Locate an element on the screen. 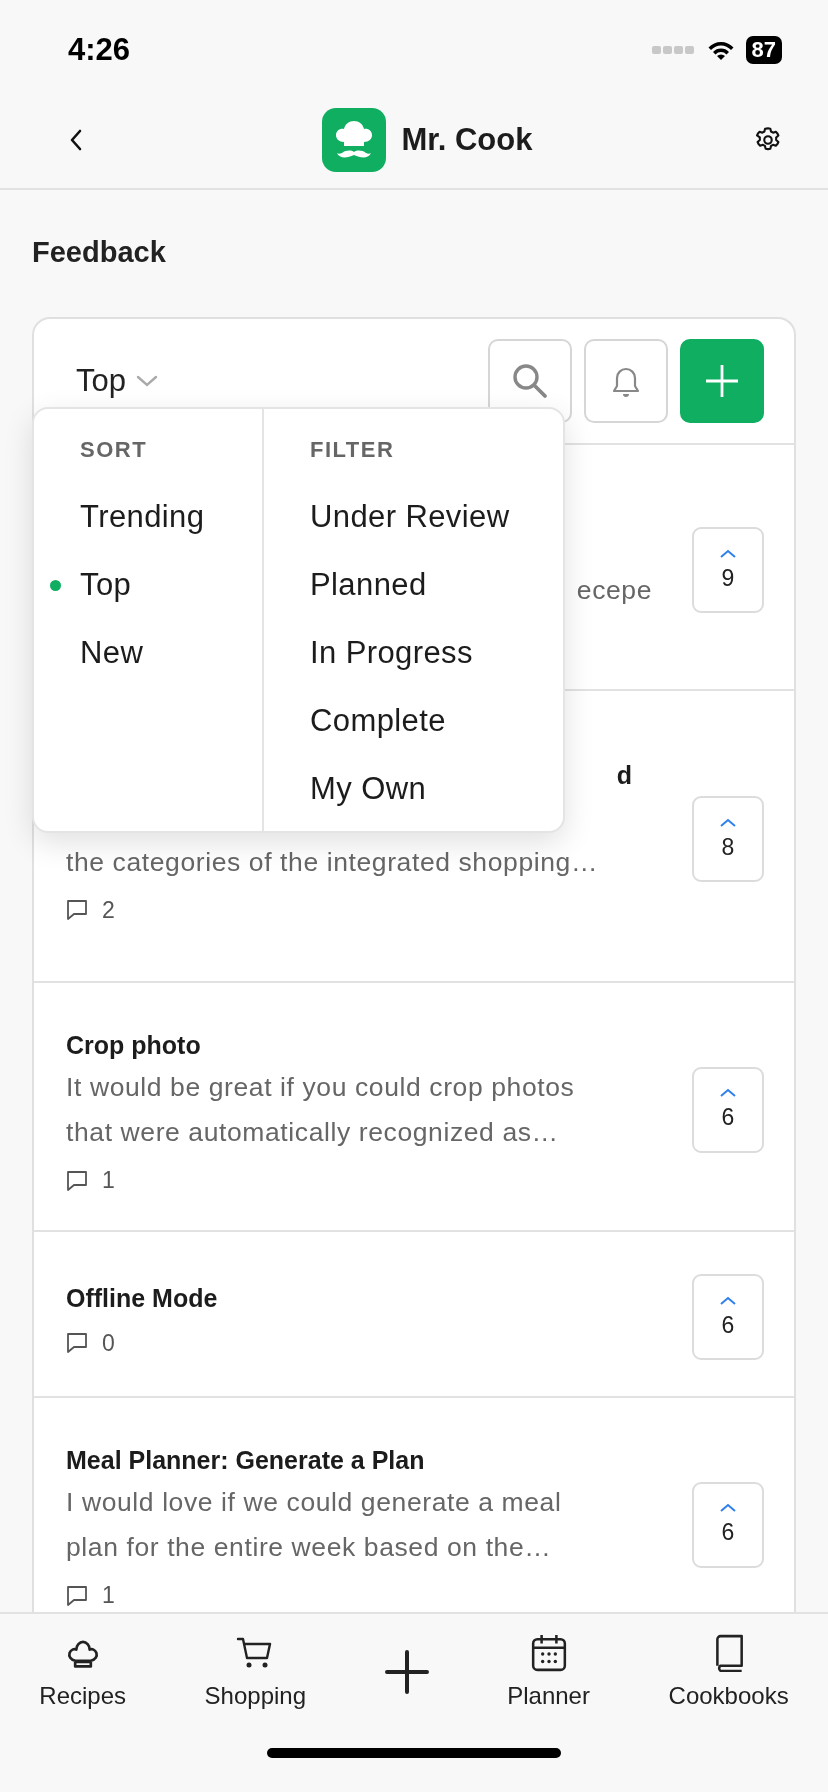  calendar-icon is located at coordinates (548, 1653).